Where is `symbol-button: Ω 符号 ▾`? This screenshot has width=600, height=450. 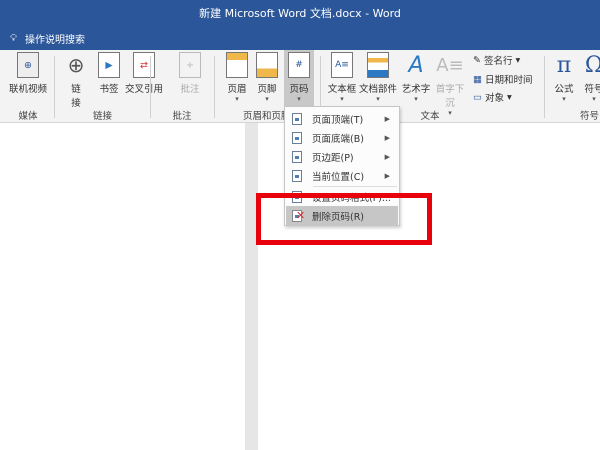
symbol-button: Ω 符号 ▾ is located at coordinates (591, 78).